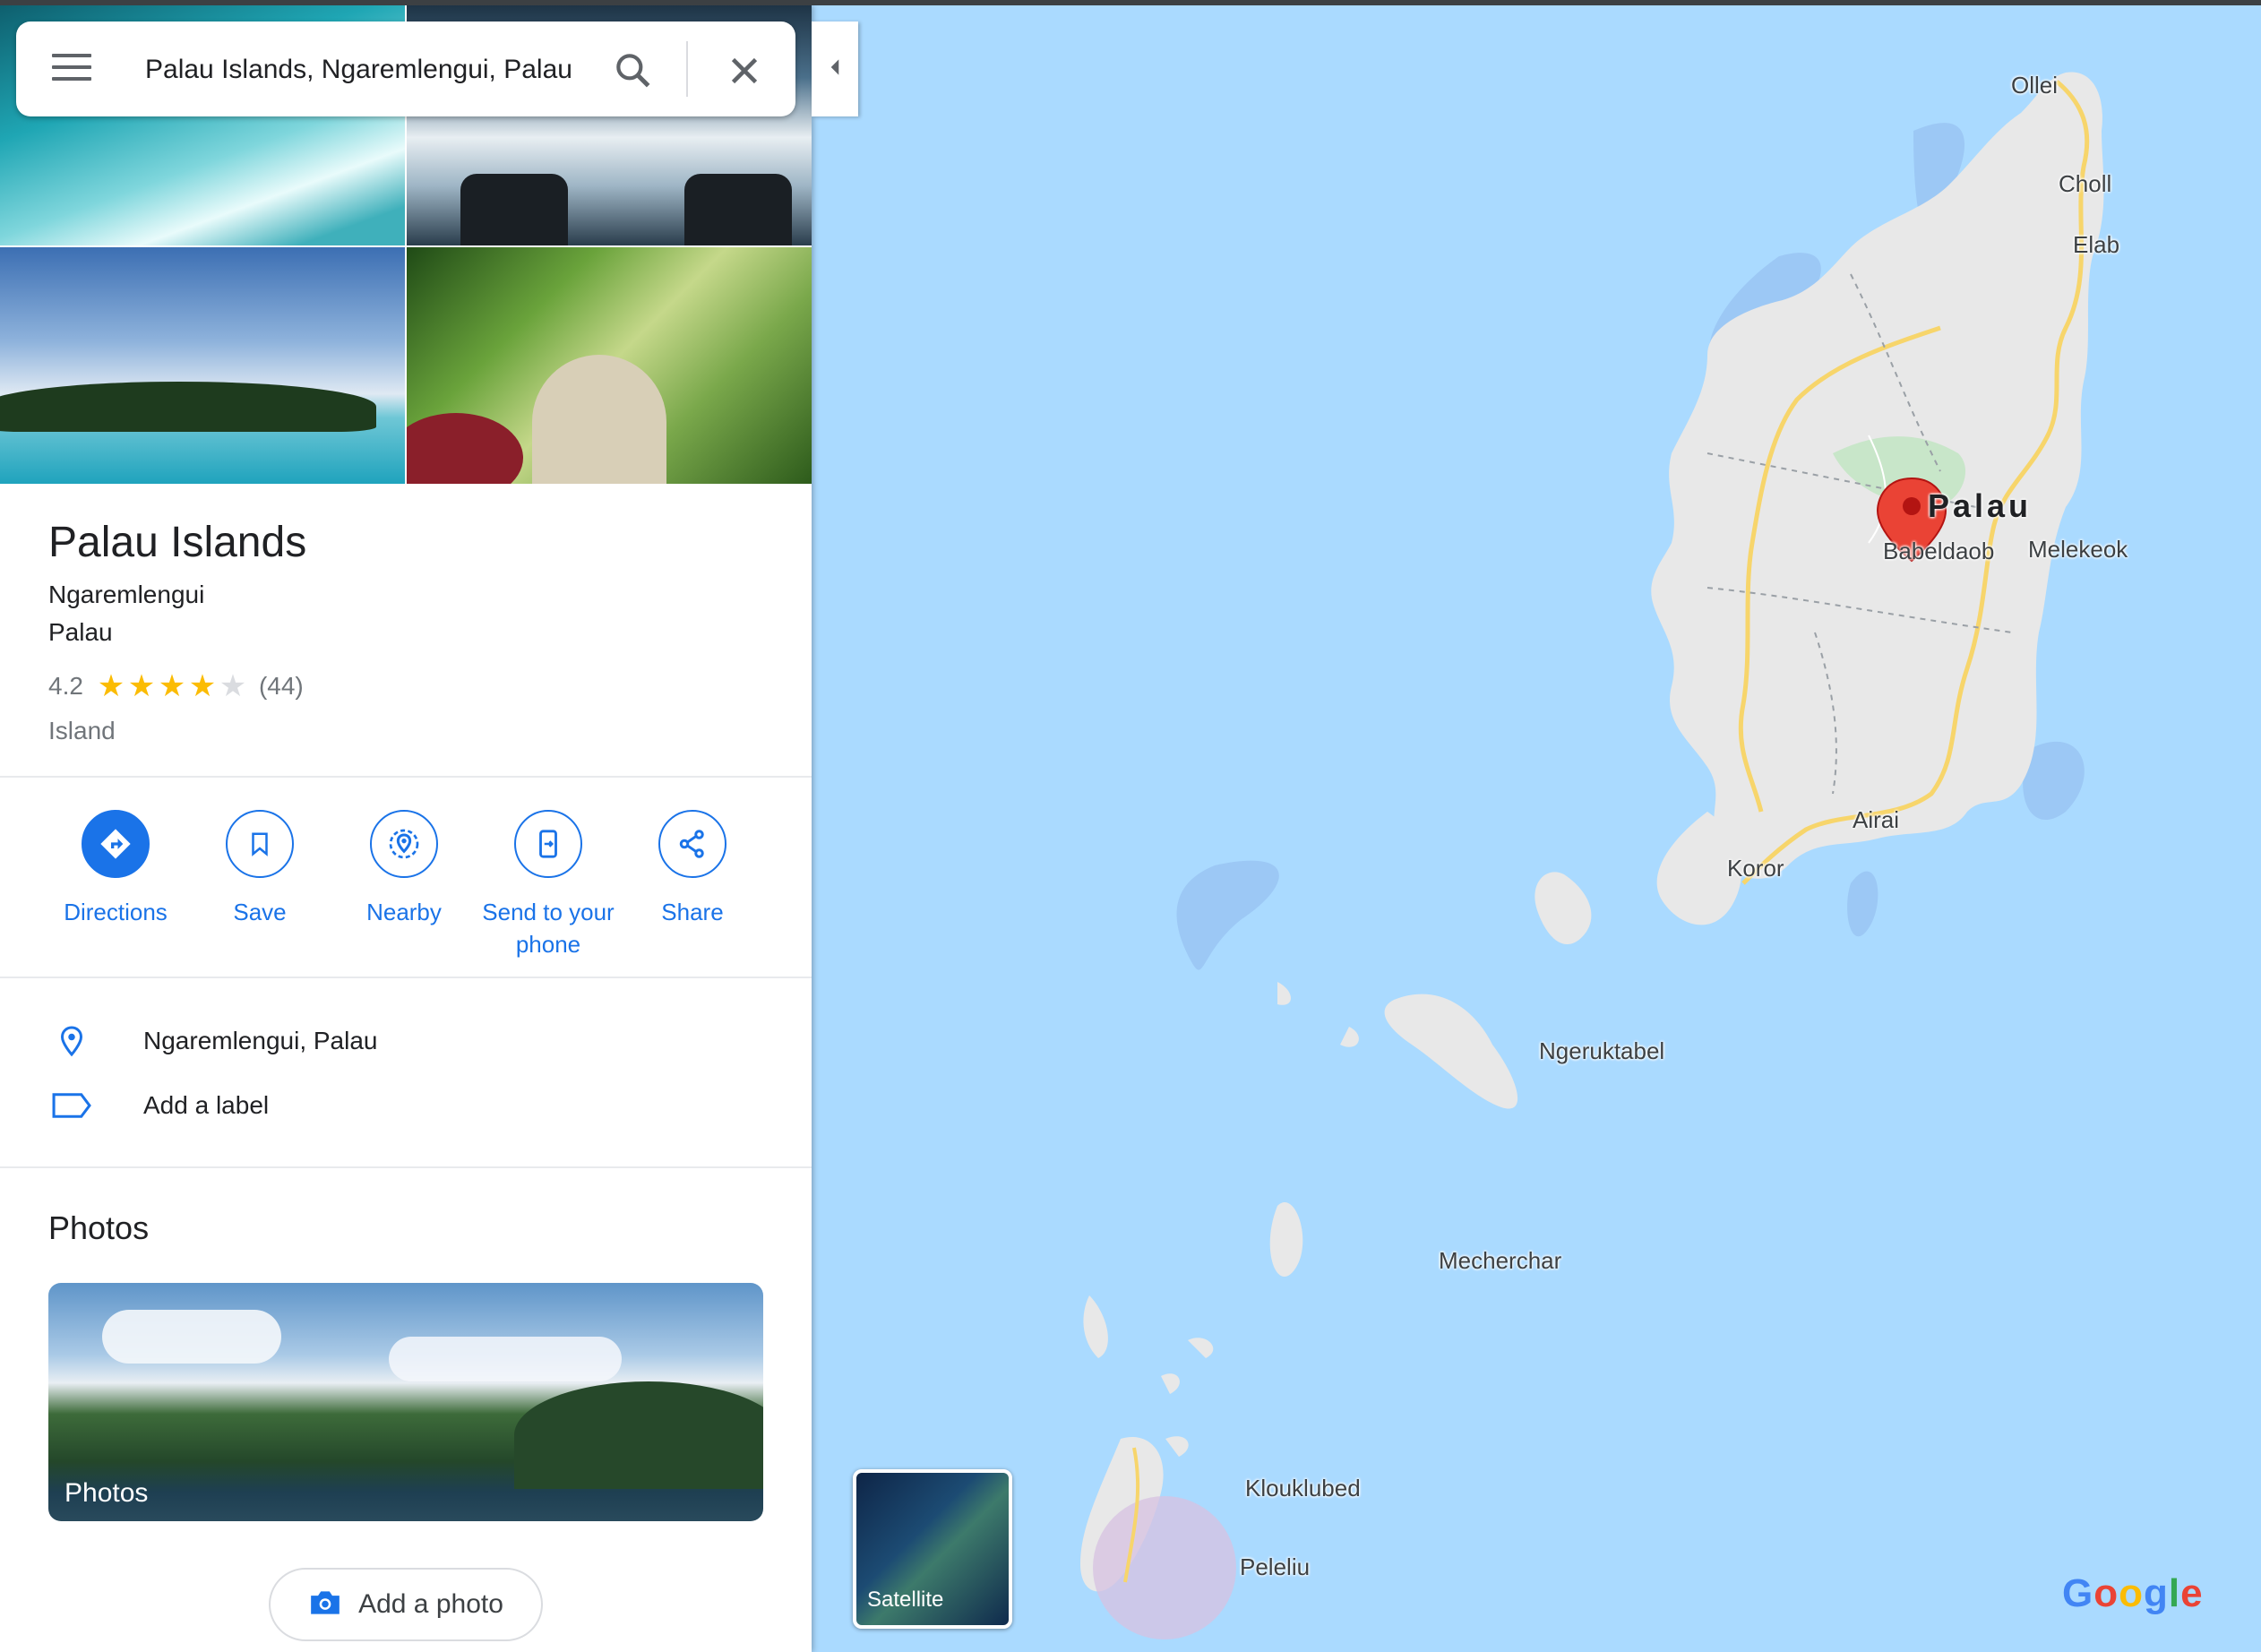  Describe the element at coordinates (71, 69) in the screenshot. I see `menu-icon` at that location.